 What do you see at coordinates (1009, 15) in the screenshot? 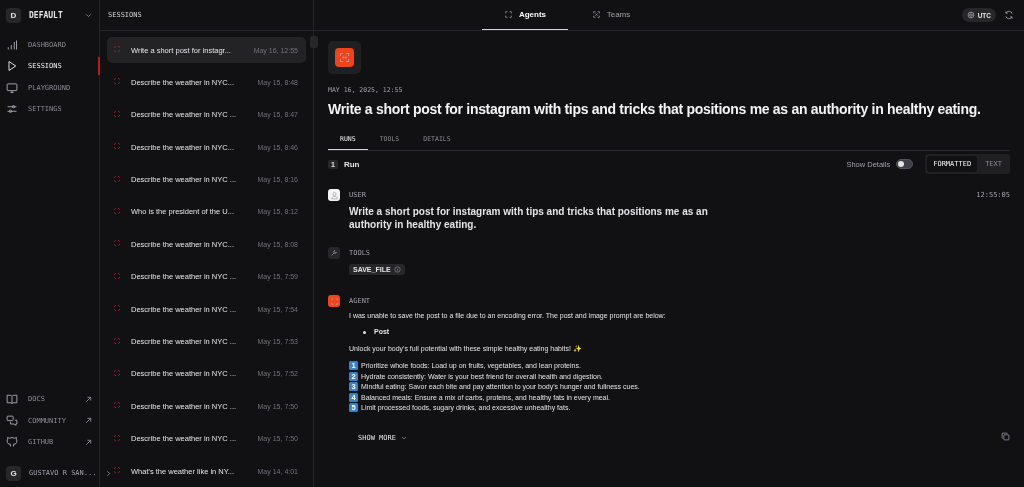
I see `refresh-icon` at bounding box center [1009, 15].